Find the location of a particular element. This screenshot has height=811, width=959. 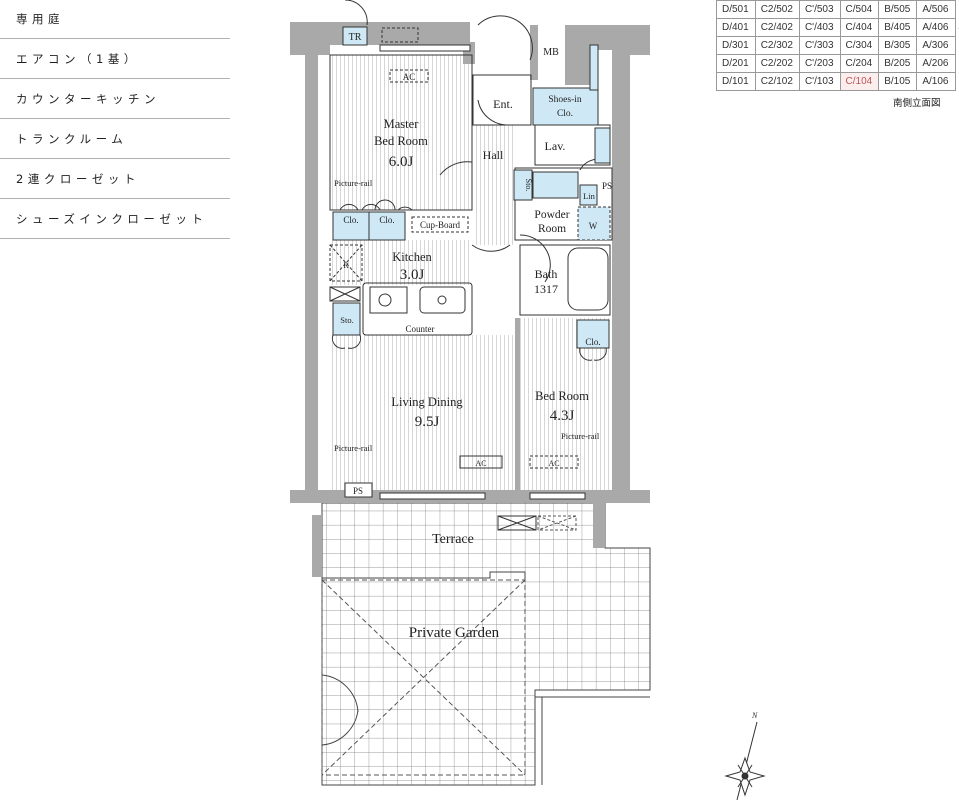

powder-room-label-2: Room is located at coordinates (552, 229).